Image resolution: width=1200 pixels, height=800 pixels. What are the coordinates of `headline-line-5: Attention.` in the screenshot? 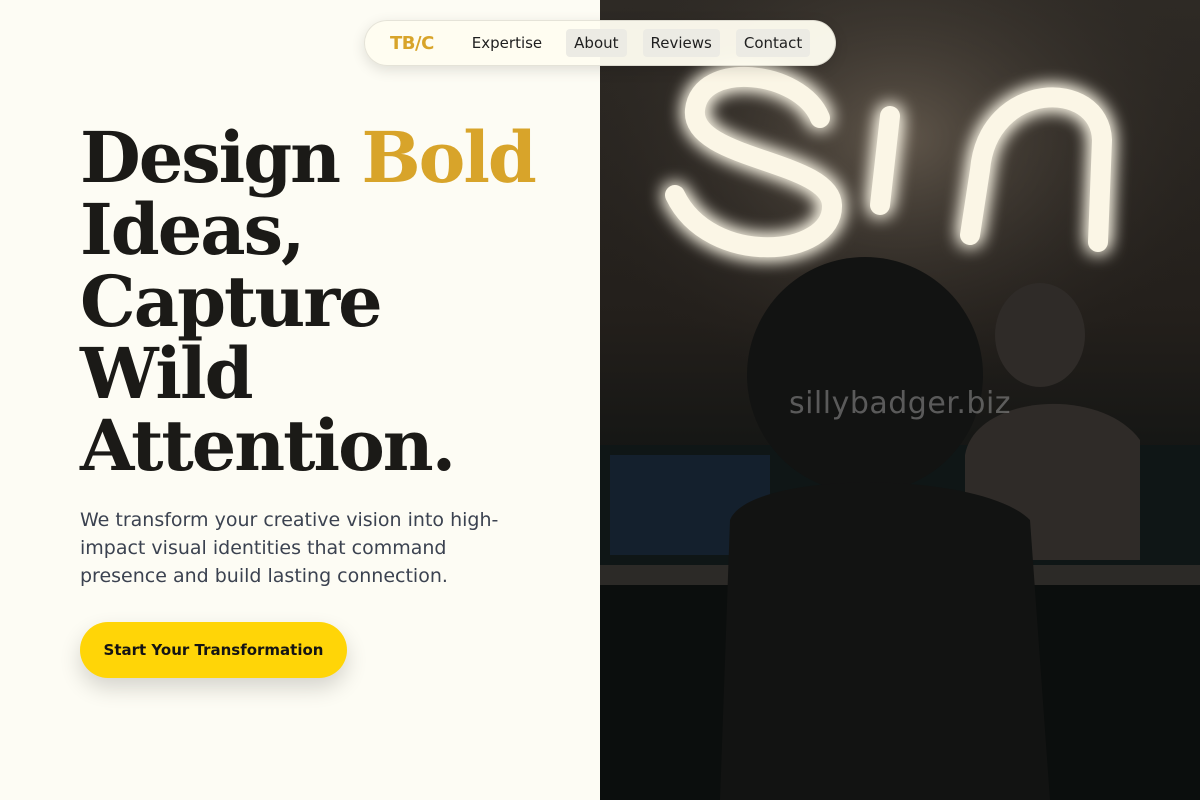 It's located at (268, 445).